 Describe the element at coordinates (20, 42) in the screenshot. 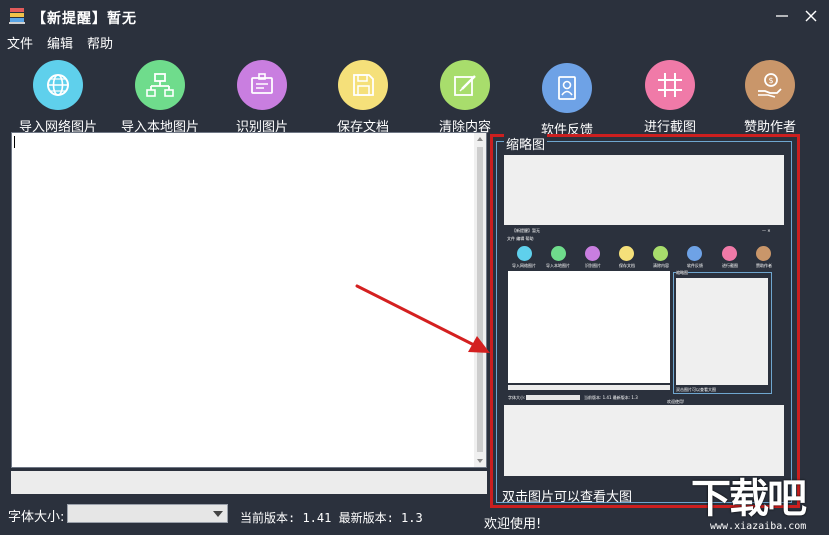

I see `menu-file: 文件` at that location.